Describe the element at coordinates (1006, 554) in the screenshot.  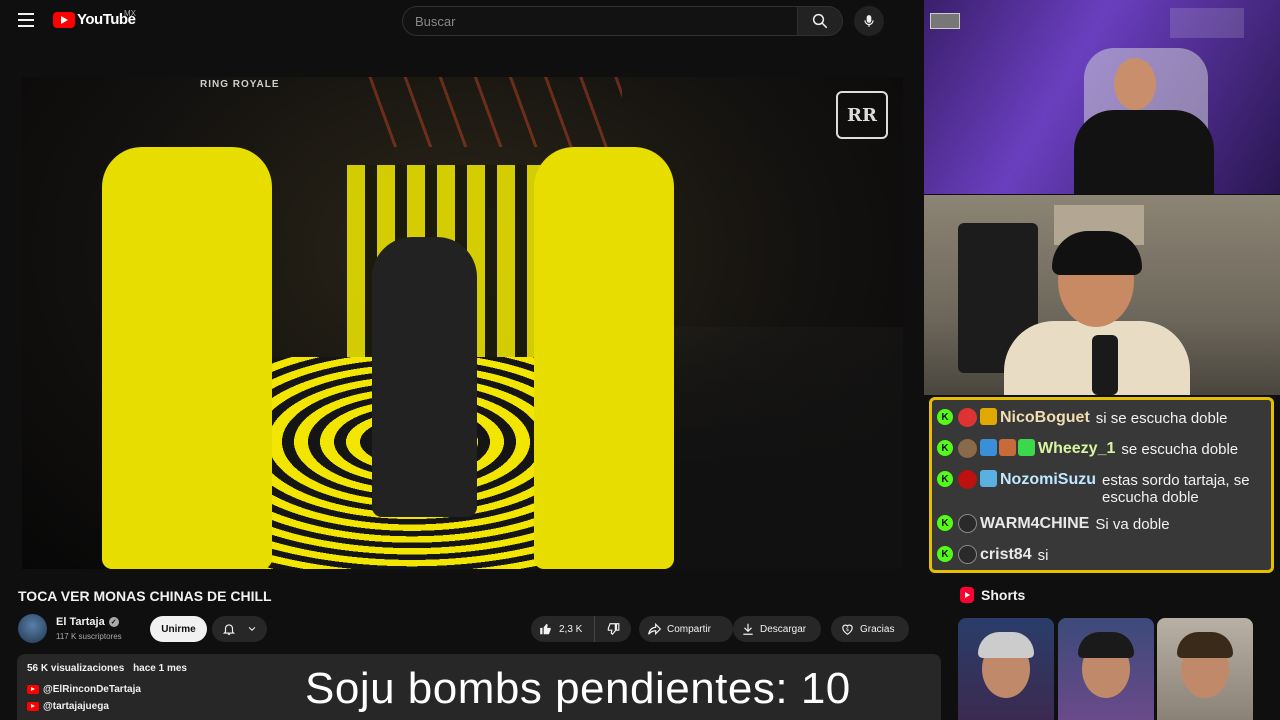
I see `chat-username: crist84` at that location.